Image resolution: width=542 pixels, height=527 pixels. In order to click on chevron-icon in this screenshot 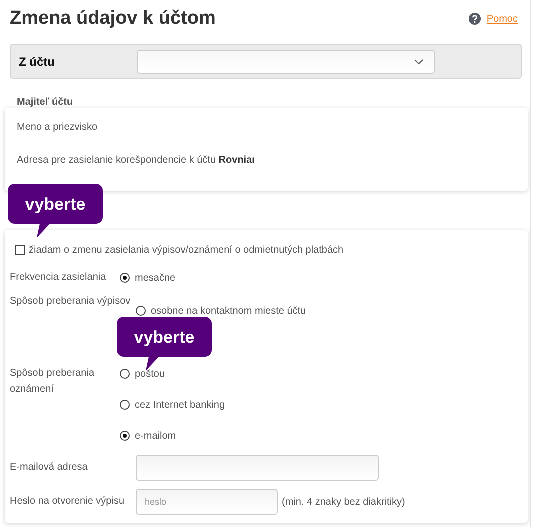, I will do `click(419, 61)`.